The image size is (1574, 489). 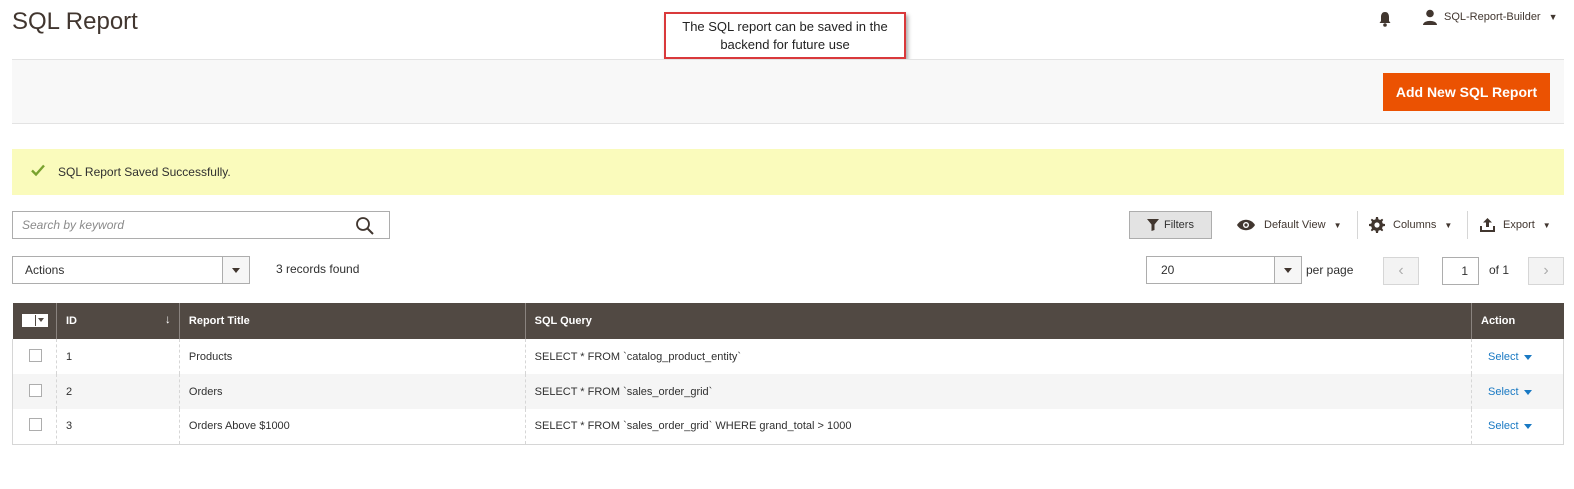 What do you see at coordinates (1179, 225) in the screenshot?
I see `filters-label: Filters` at bounding box center [1179, 225].